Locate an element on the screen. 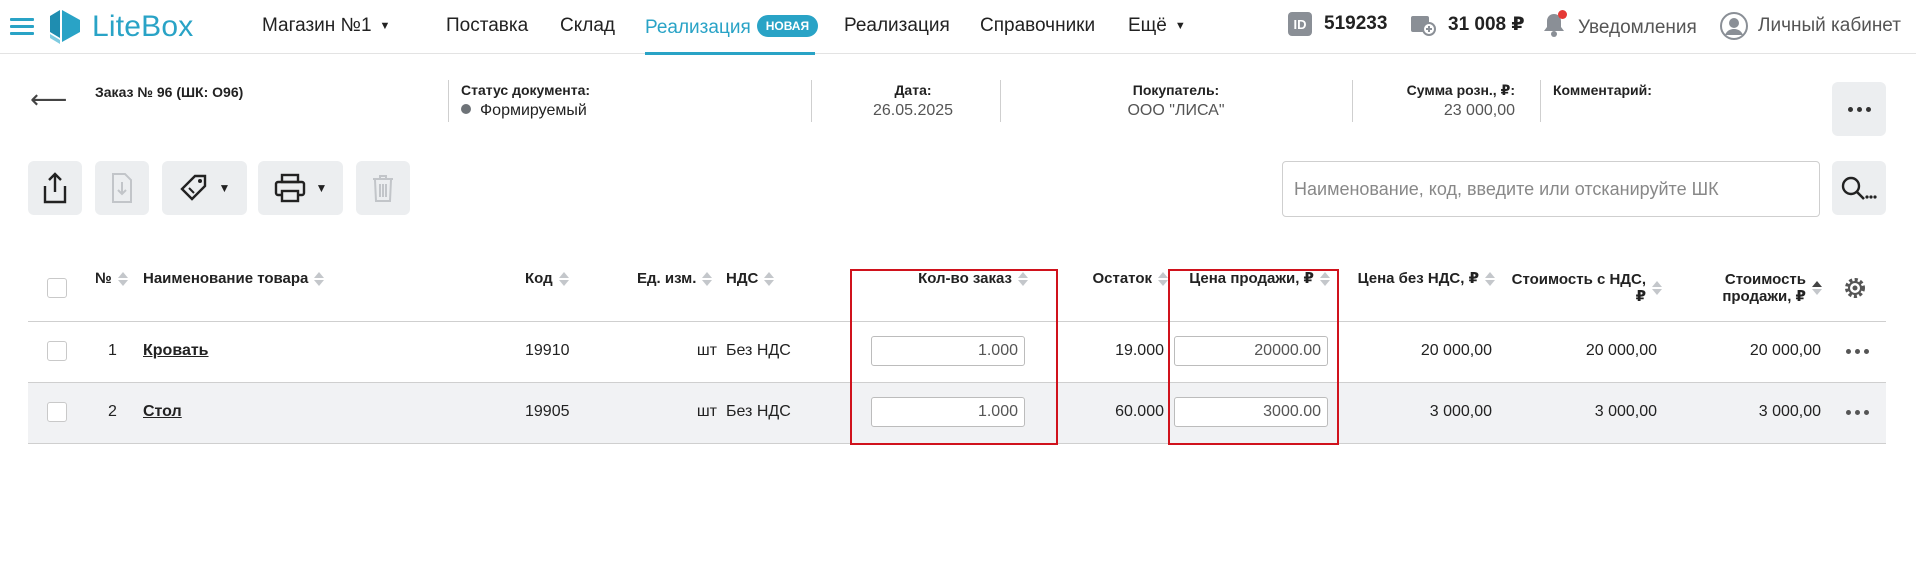 The image size is (1916, 587). nav-sales-new: Реализация НОВАЯ is located at coordinates (732, 27).